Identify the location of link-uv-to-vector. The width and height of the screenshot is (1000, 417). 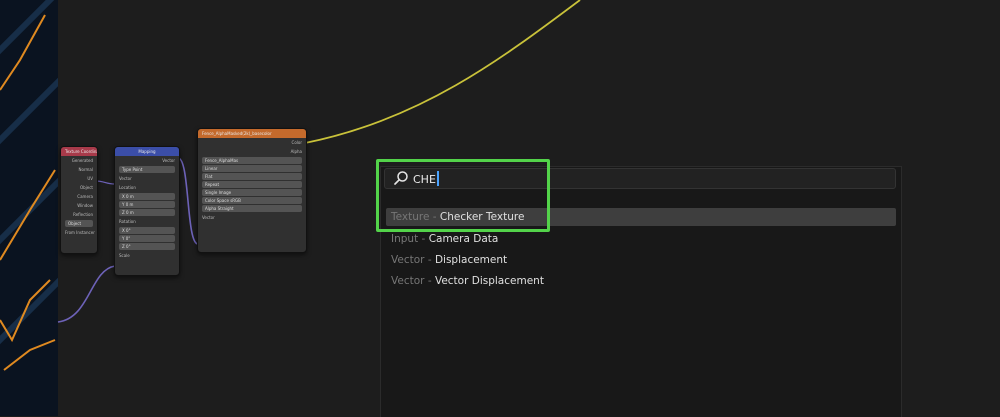
(105, 182).